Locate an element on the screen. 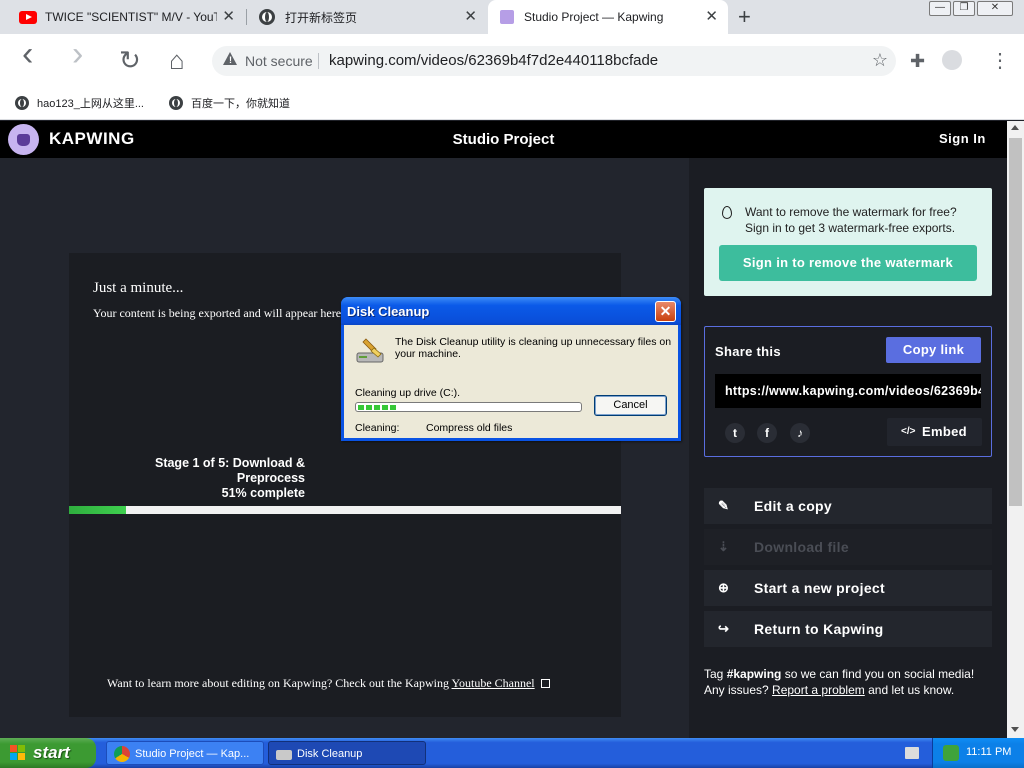 This screenshot has width=1024, height=768. embed-button: </> Embed is located at coordinates (934, 432).